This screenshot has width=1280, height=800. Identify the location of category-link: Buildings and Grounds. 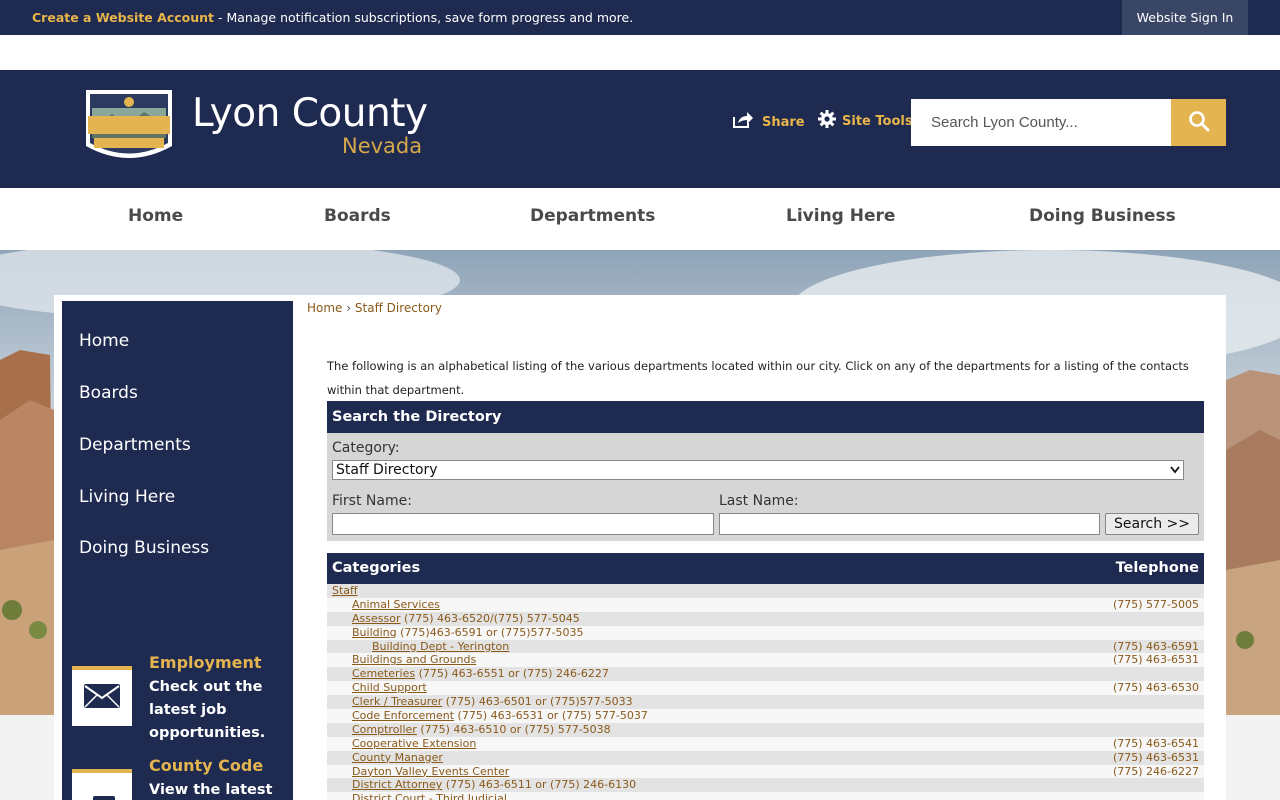
(414, 659).